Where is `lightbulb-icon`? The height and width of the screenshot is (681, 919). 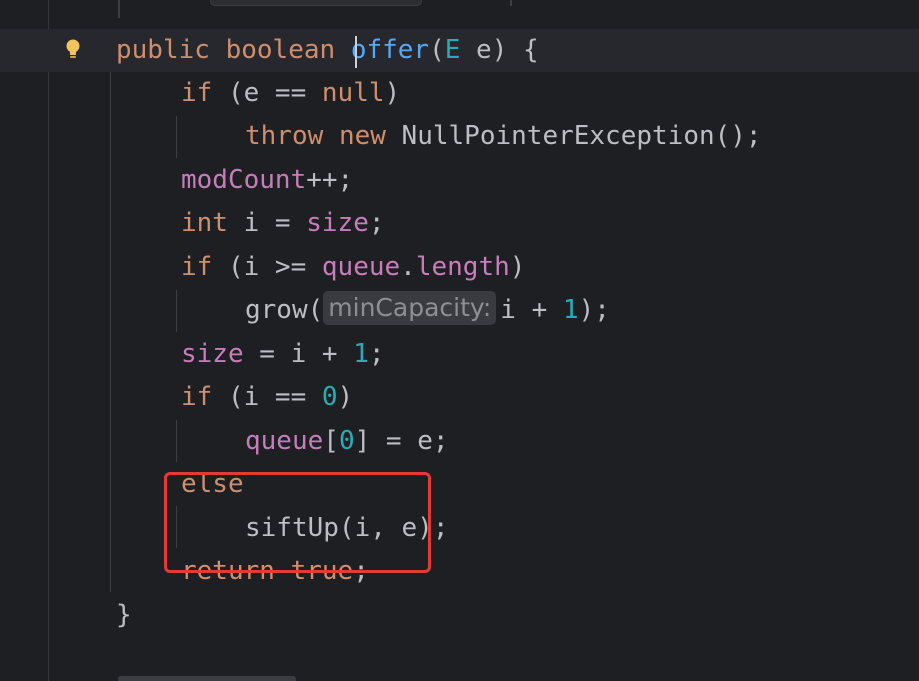 lightbulb-icon is located at coordinates (73, 49).